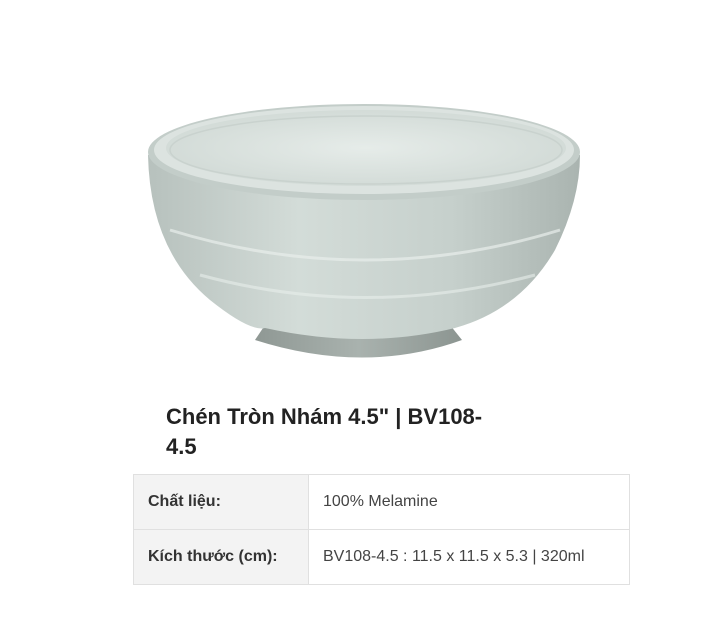  What do you see at coordinates (469, 502) in the screenshot?
I see `spec-value-material: 100% Melamine` at bounding box center [469, 502].